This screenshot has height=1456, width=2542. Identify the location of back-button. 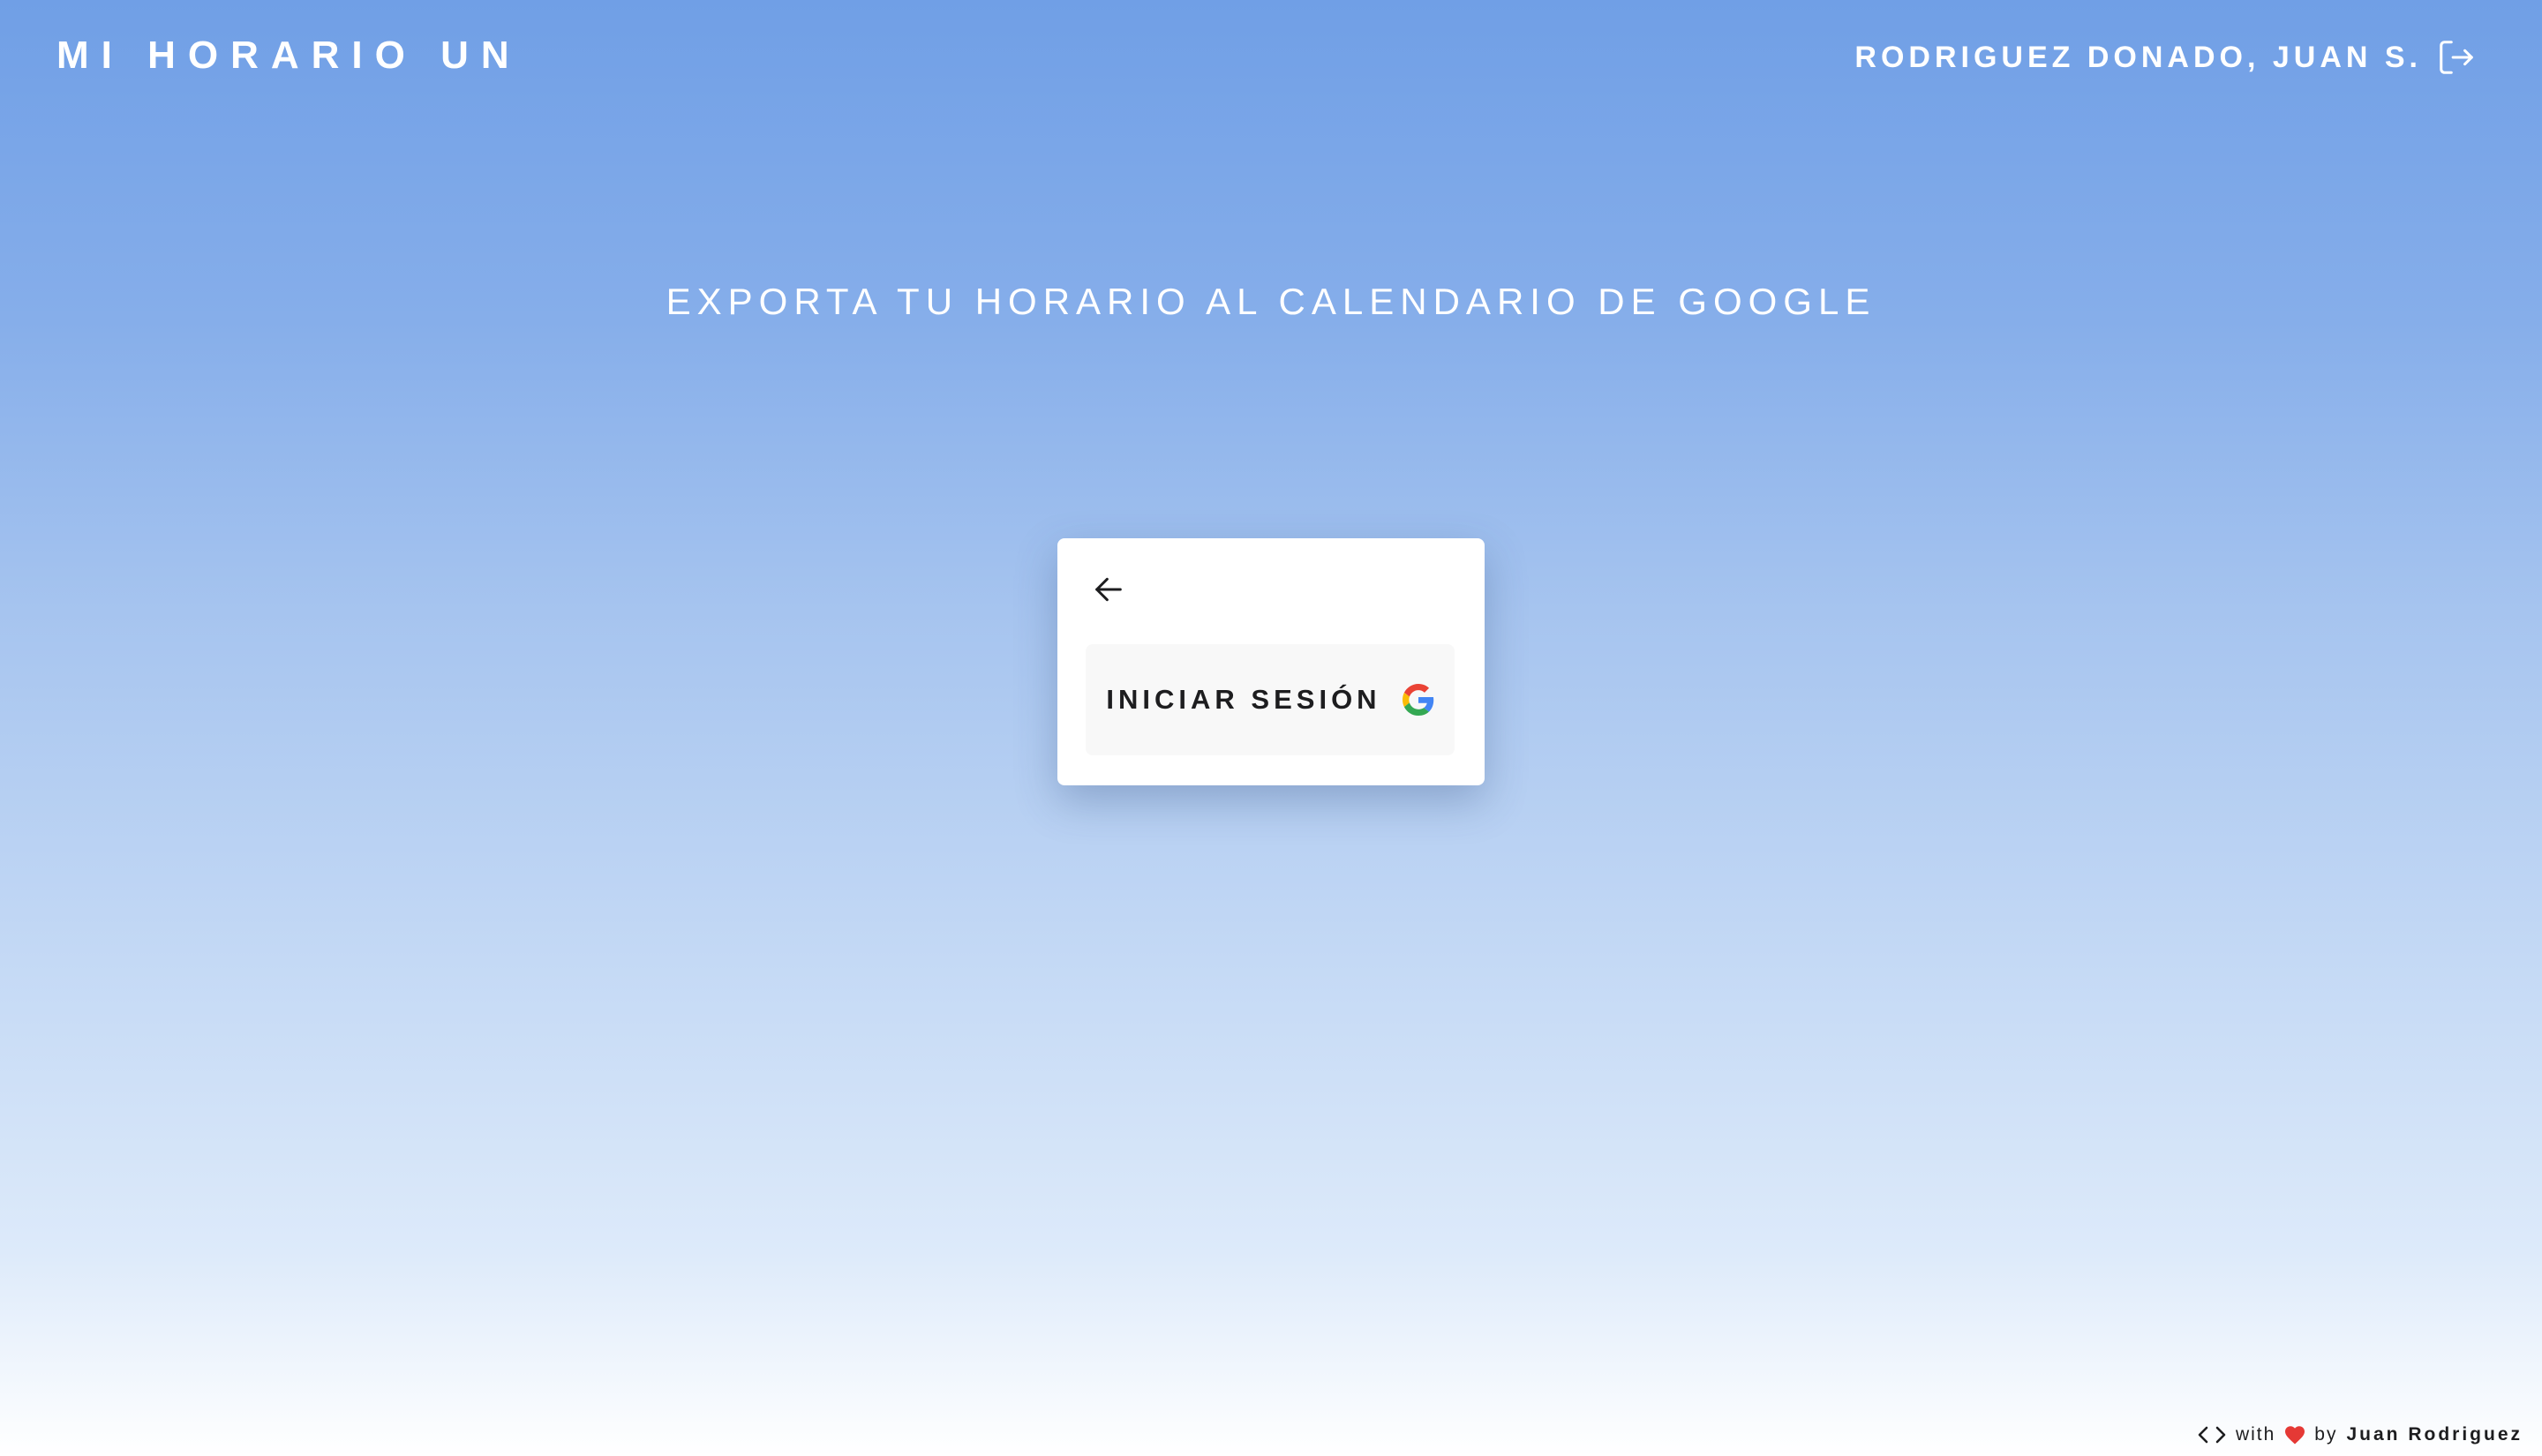
(1108, 589).